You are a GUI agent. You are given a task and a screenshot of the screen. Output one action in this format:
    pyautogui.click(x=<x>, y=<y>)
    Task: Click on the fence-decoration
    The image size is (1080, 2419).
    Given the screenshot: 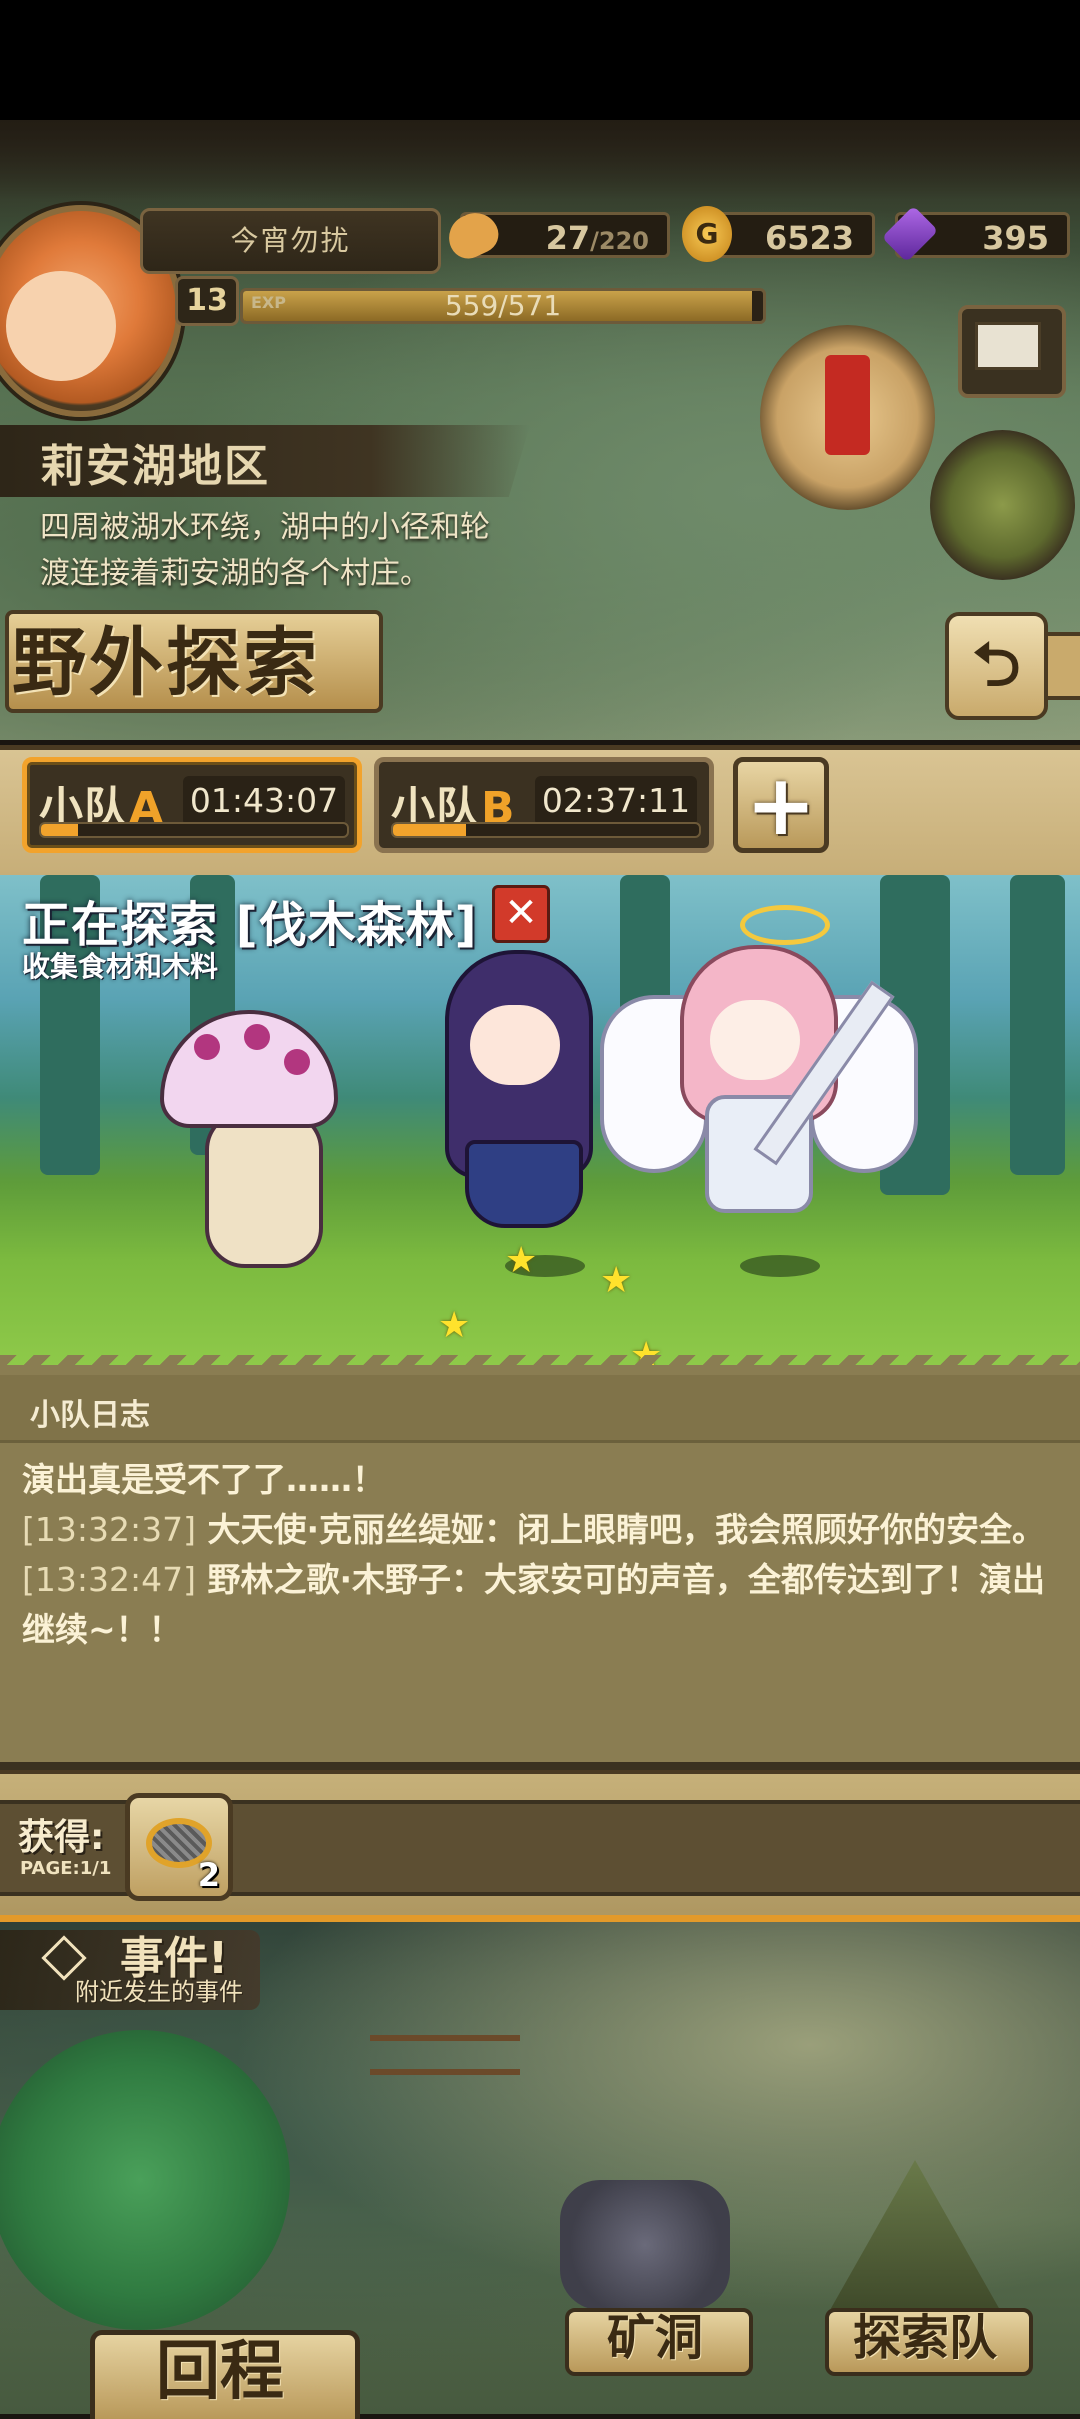 What is the action you would take?
    pyautogui.click(x=445, y=2055)
    